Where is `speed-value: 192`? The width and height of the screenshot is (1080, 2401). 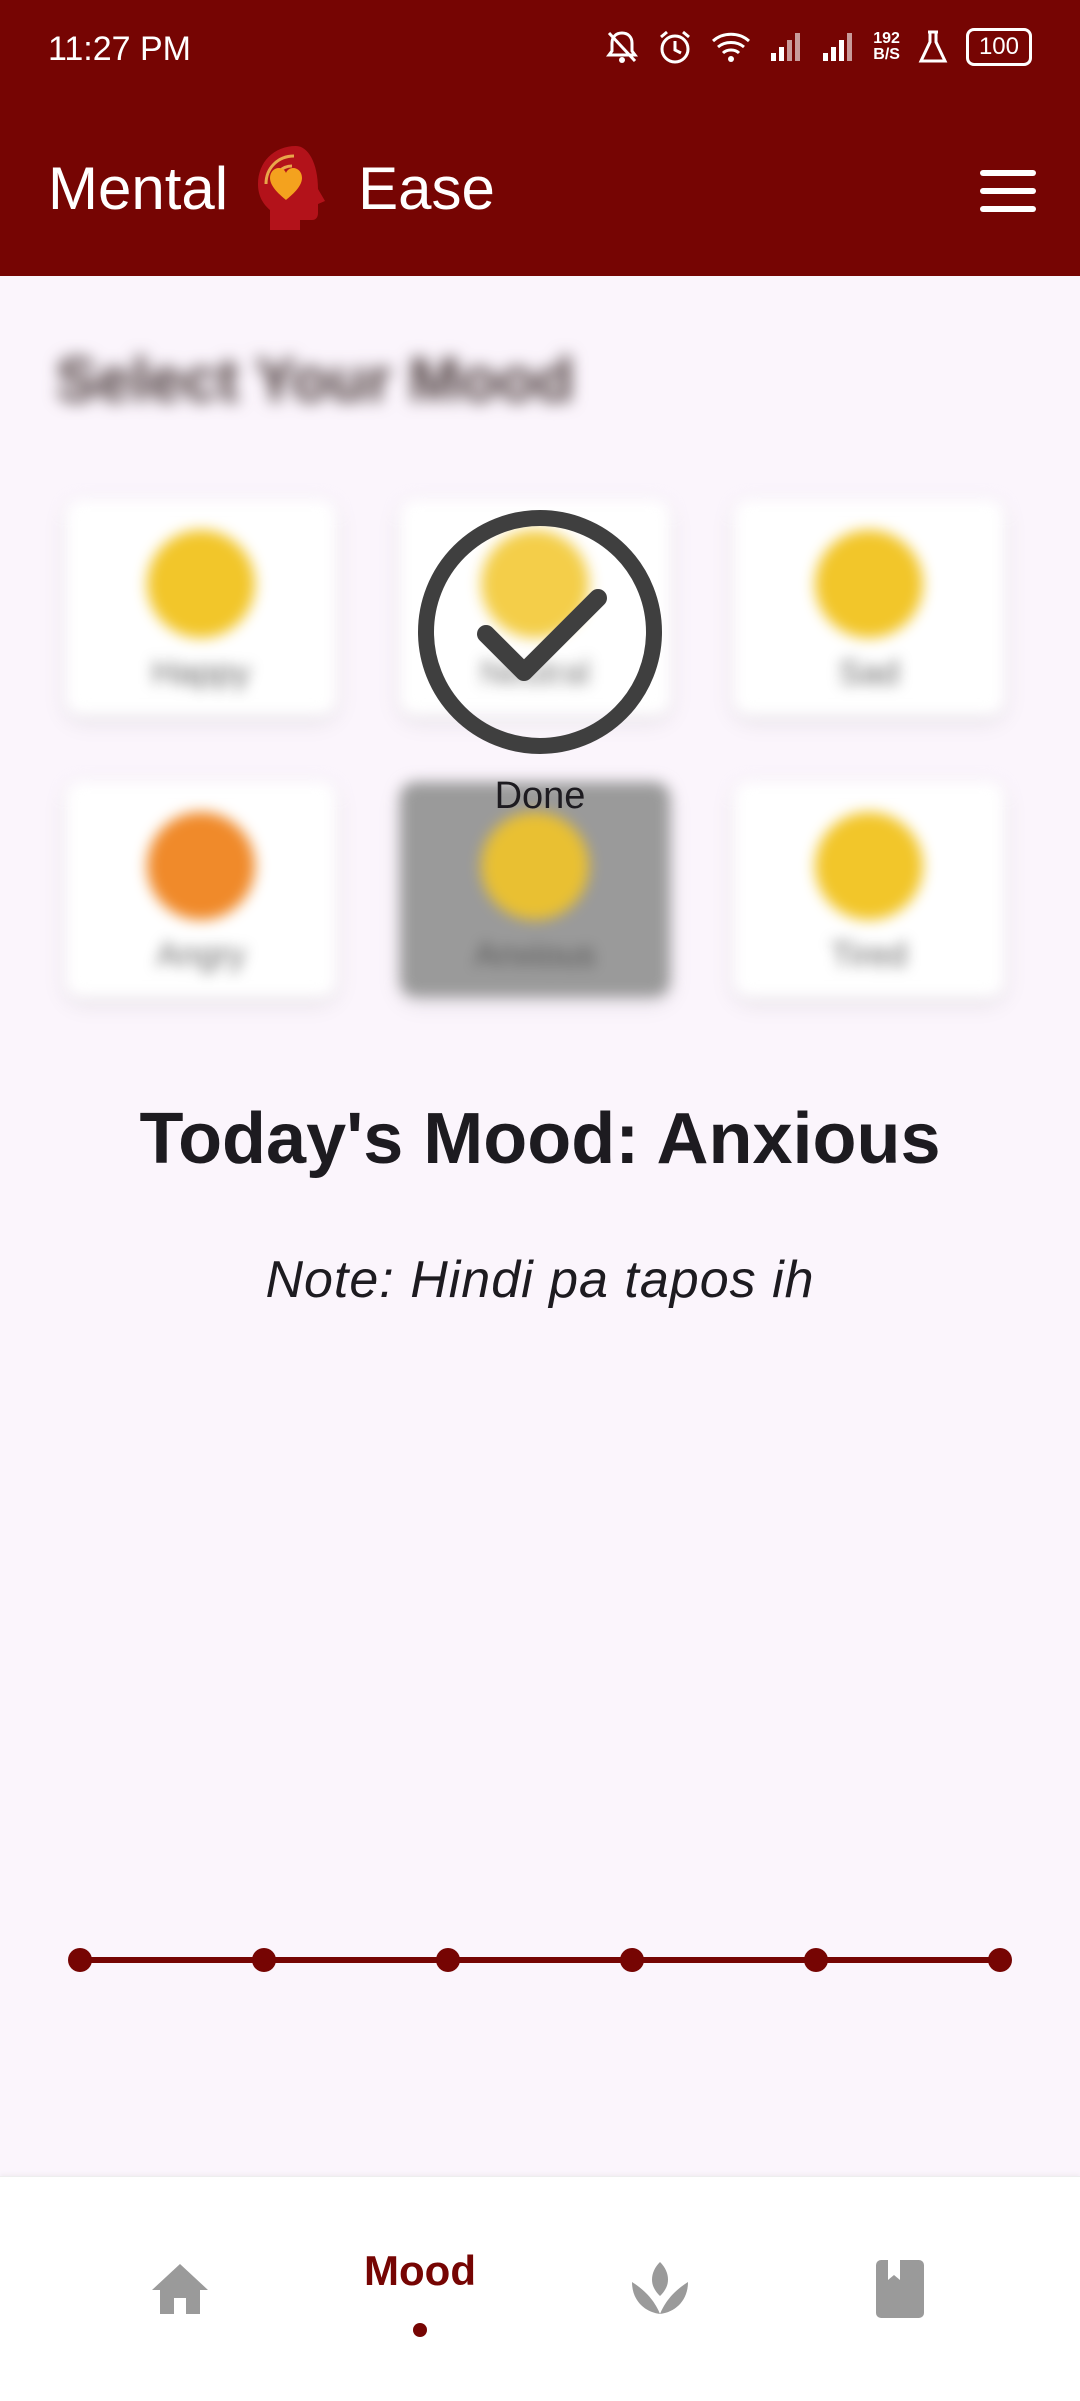 speed-value: 192 is located at coordinates (886, 38).